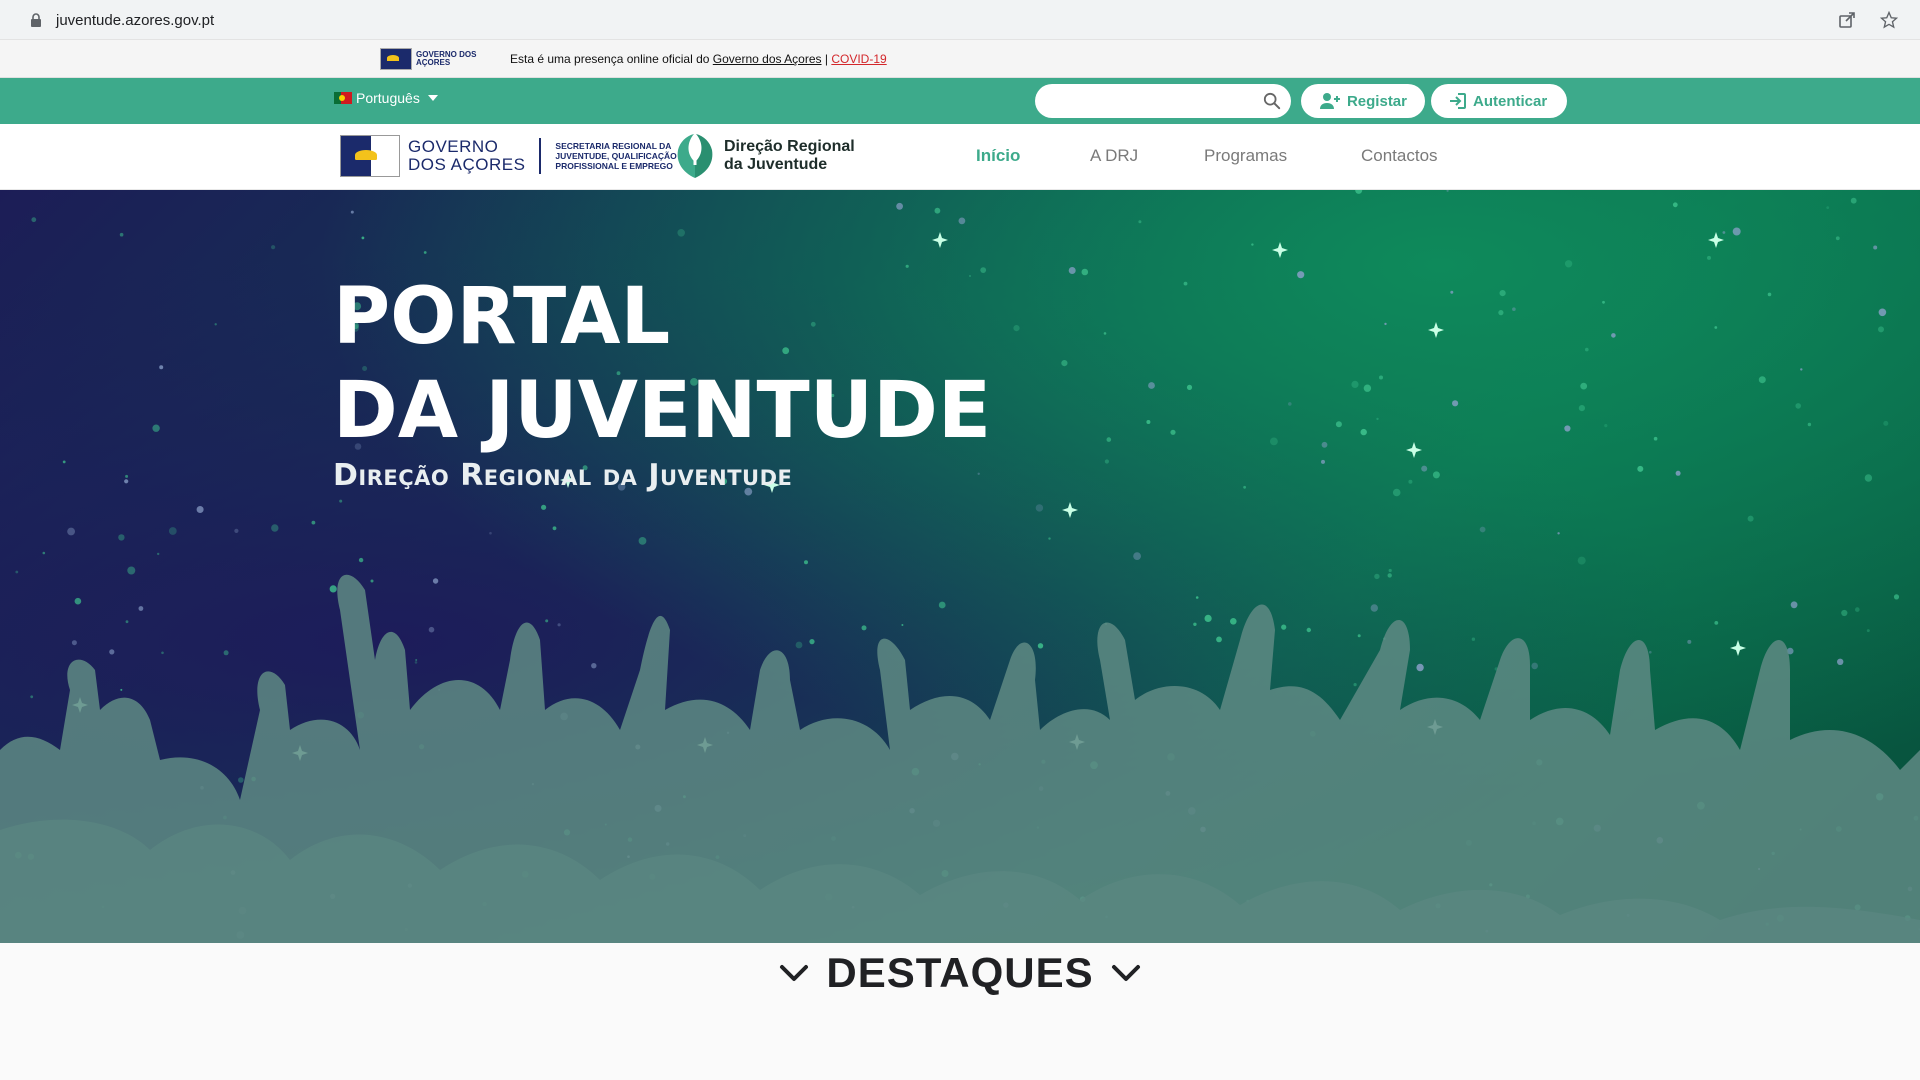  Describe the element at coordinates (36, 20) in the screenshot. I see `lock-icon` at that location.